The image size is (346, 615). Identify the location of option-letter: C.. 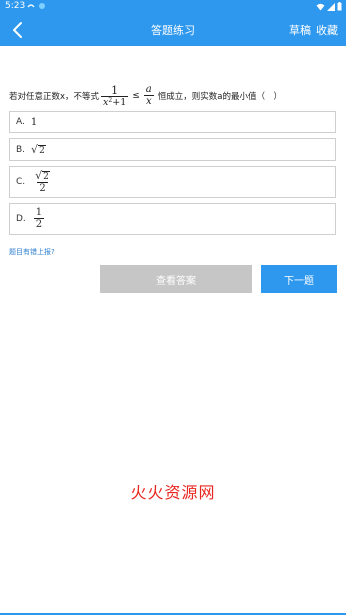
(21, 182).